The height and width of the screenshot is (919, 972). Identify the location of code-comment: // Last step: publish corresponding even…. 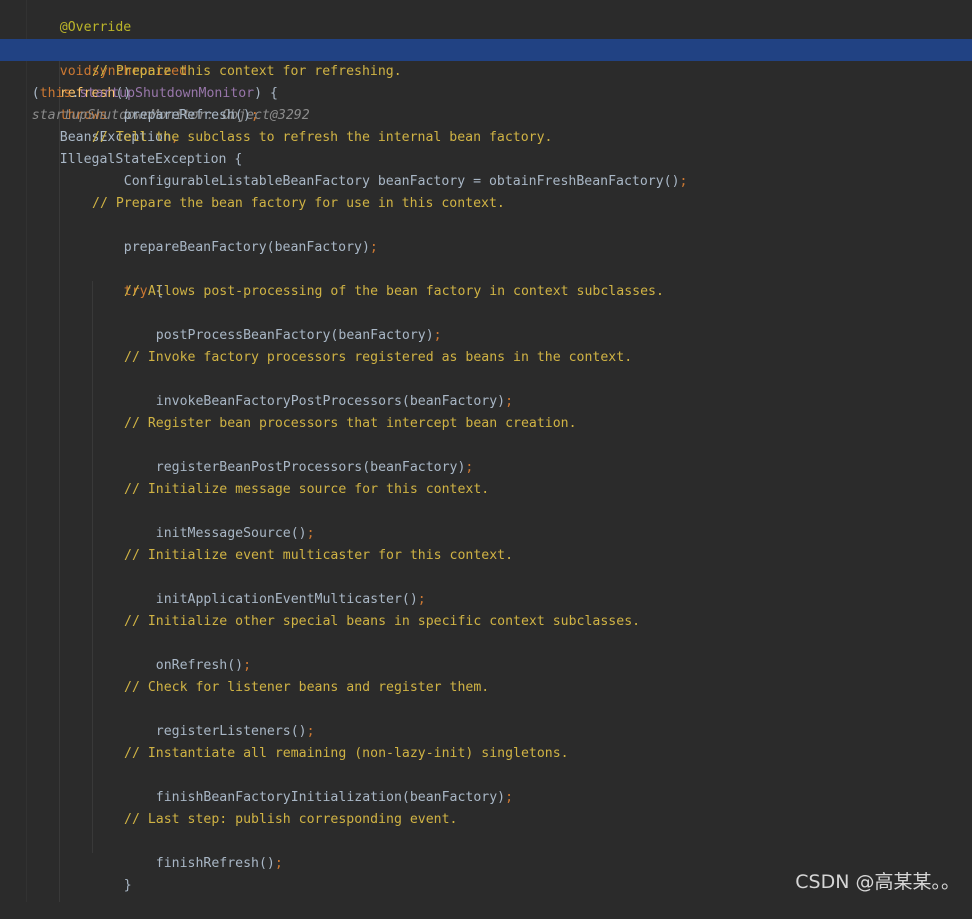
(290, 820).